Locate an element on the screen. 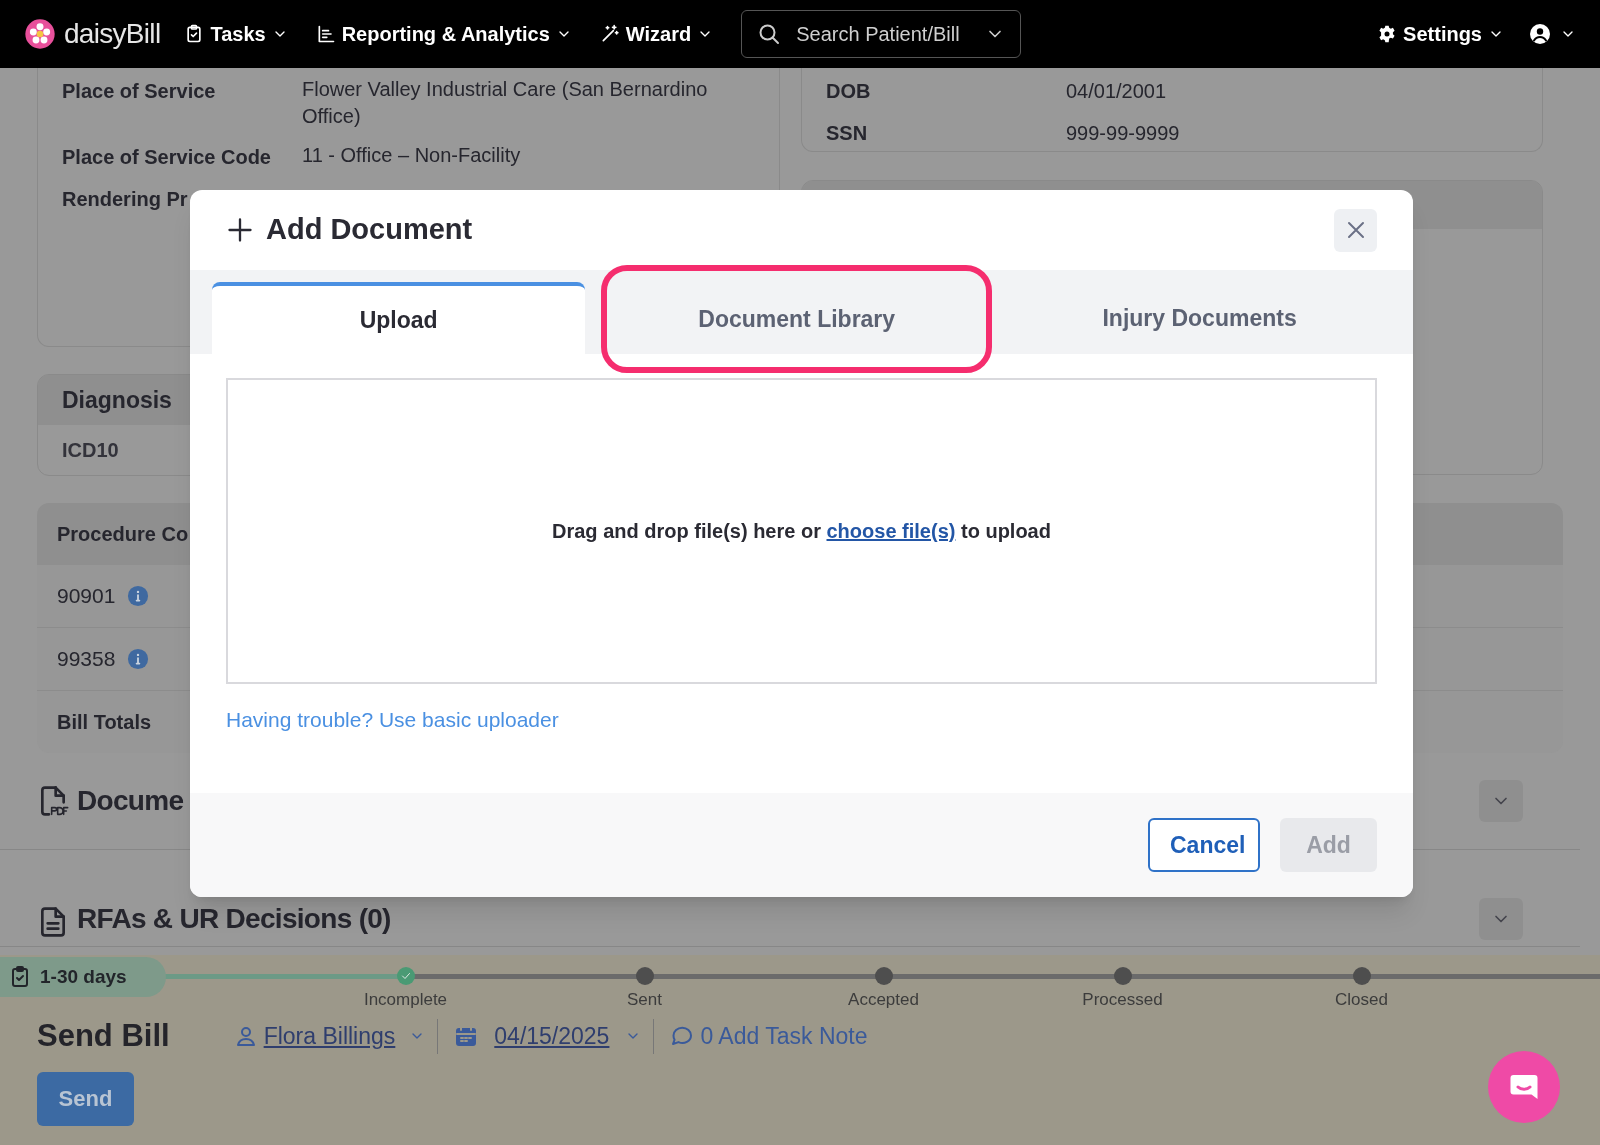 This screenshot has width=1600, height=1145. step-label: Closed is located at coordinates (1361, 1000).